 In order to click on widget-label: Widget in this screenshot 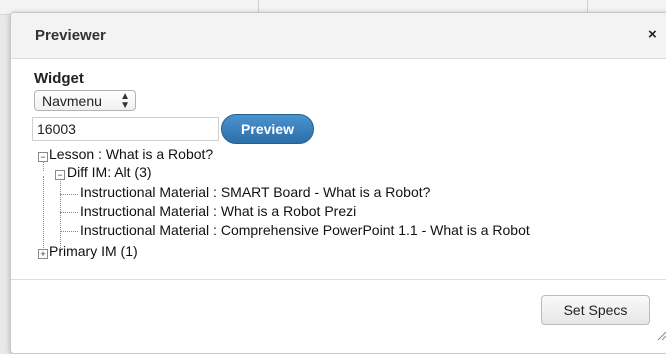, I will do `click(59, 78)`.